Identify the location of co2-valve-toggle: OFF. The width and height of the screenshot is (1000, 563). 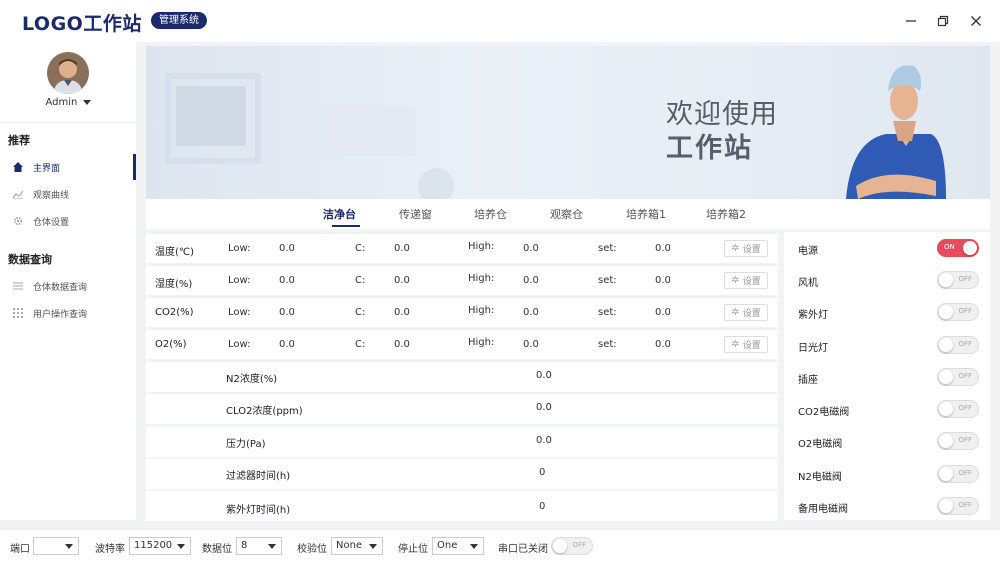
(958, 409).